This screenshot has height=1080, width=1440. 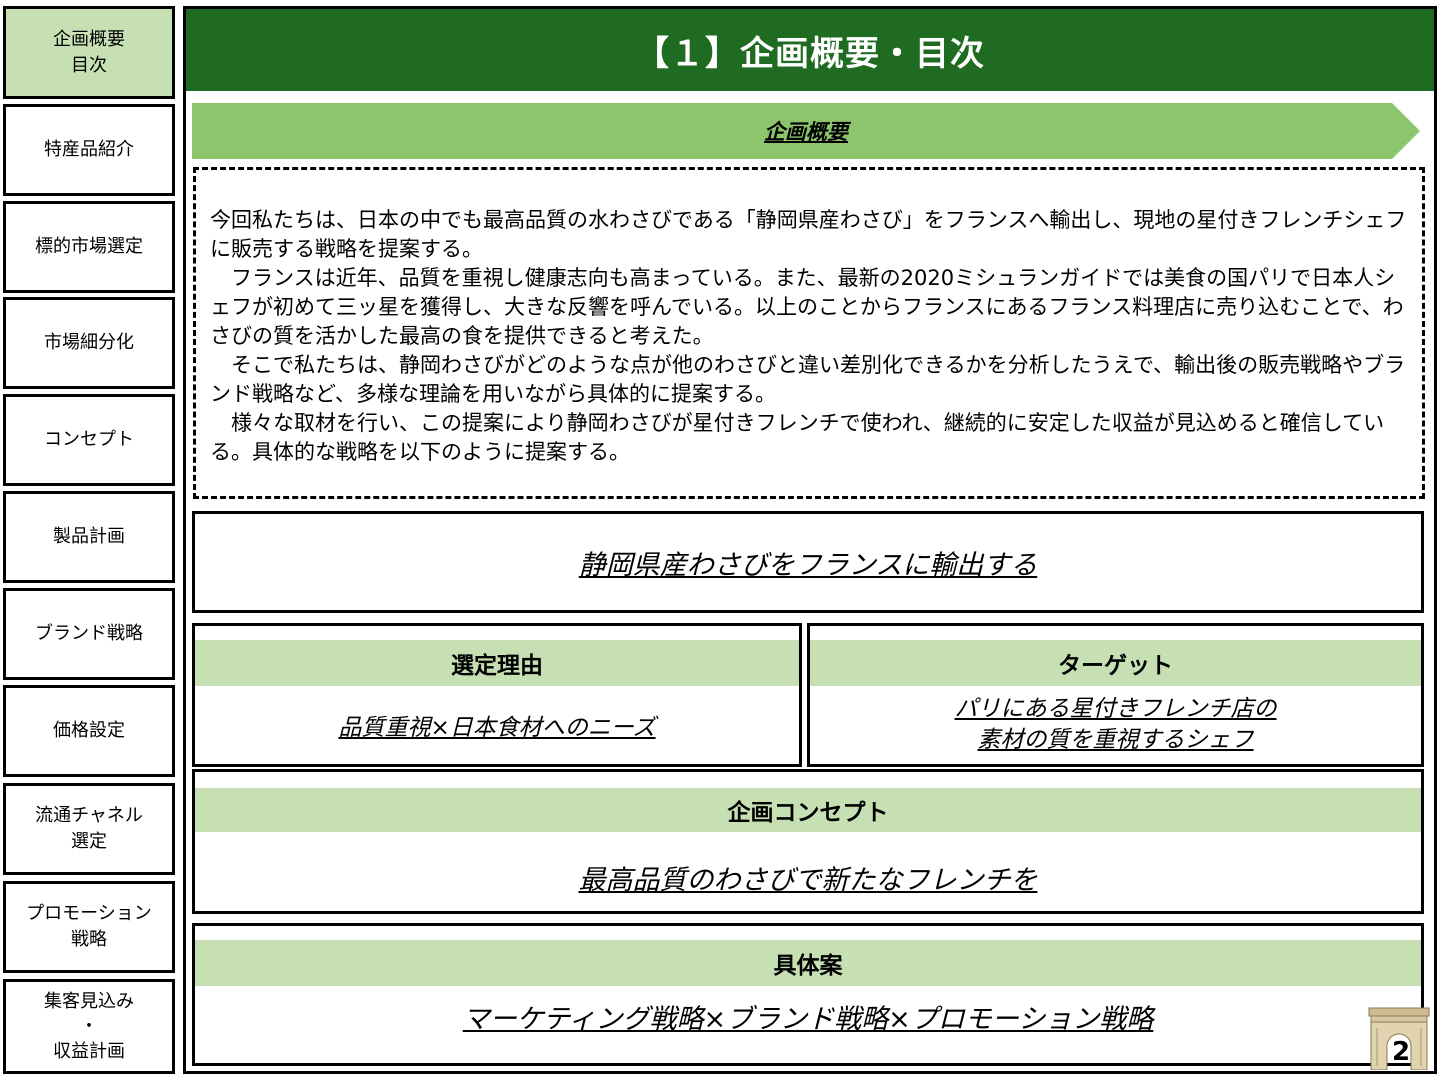 I want to click on sidebar-item-overview: 企画概要 目次, so click(x=89, y=52).